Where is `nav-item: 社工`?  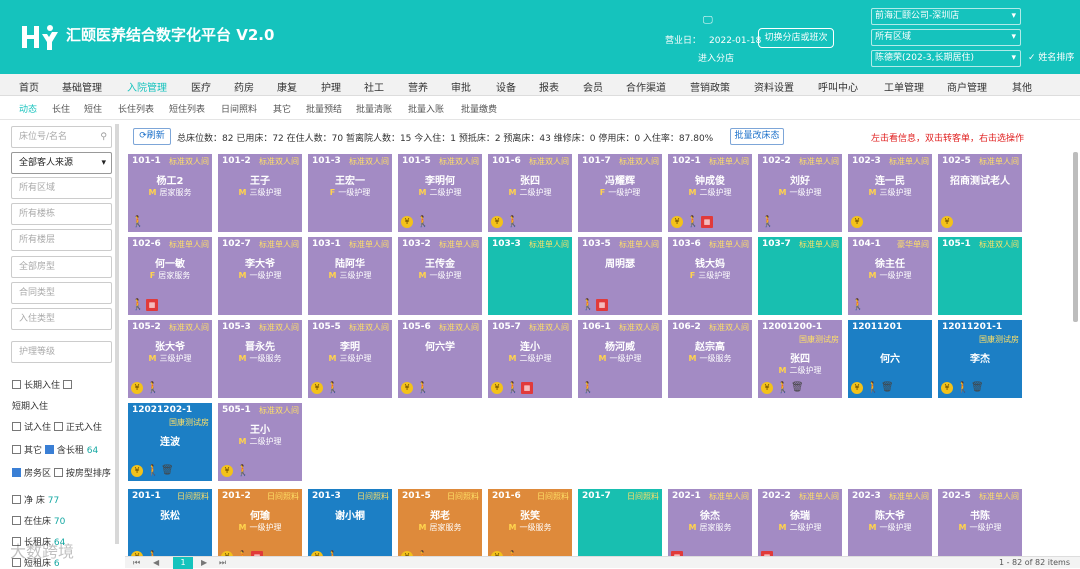
nav-item: 社工 is located at coordinates (374, 86).